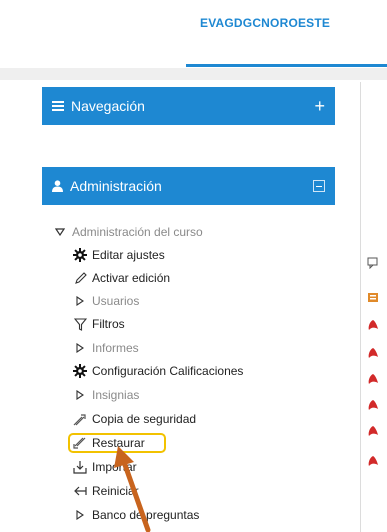  Describe the element at coordinates (137, 232) in the screenshot. I see `course-admin-label: Administración del curso` at that location.